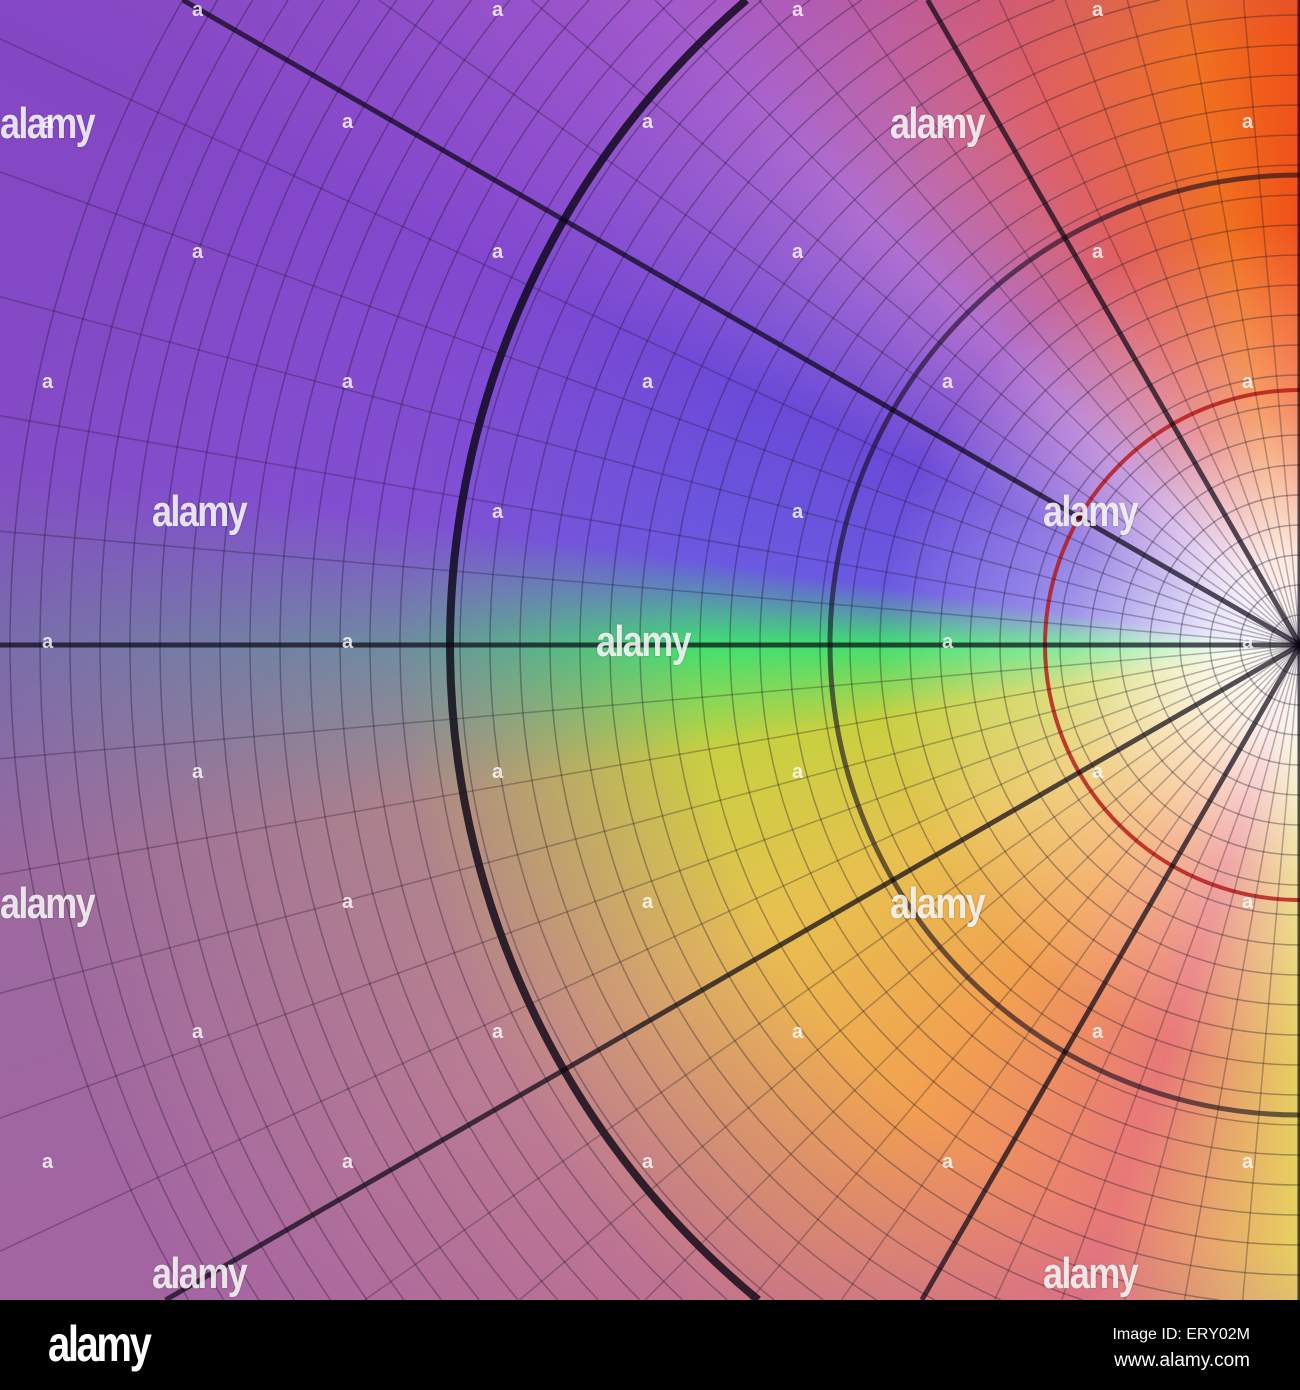 The image size is (1300, 1390). What do you see at coordinates (100, 1344) in the screenshot?
I see `alamy-logo: alamy` at bounding box center [100, 1344].